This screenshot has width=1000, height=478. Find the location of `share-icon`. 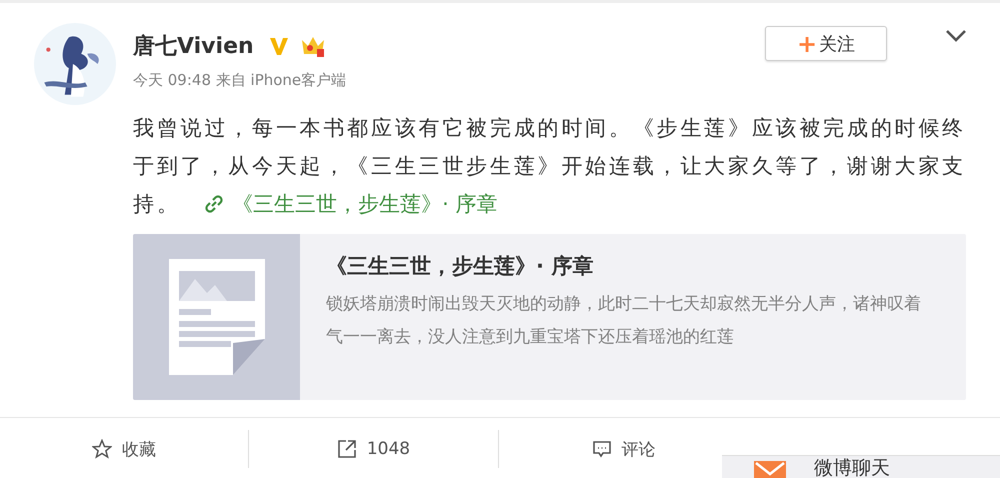

share-icon is located at coordinates (346, 449).